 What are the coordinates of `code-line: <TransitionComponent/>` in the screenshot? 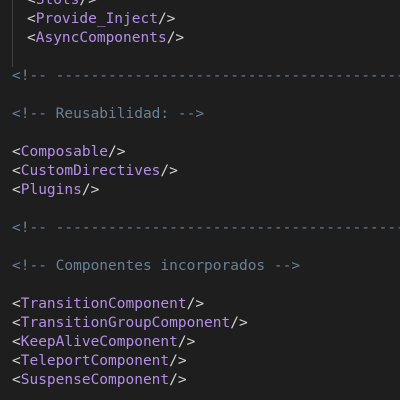 It's located at (200, 304).